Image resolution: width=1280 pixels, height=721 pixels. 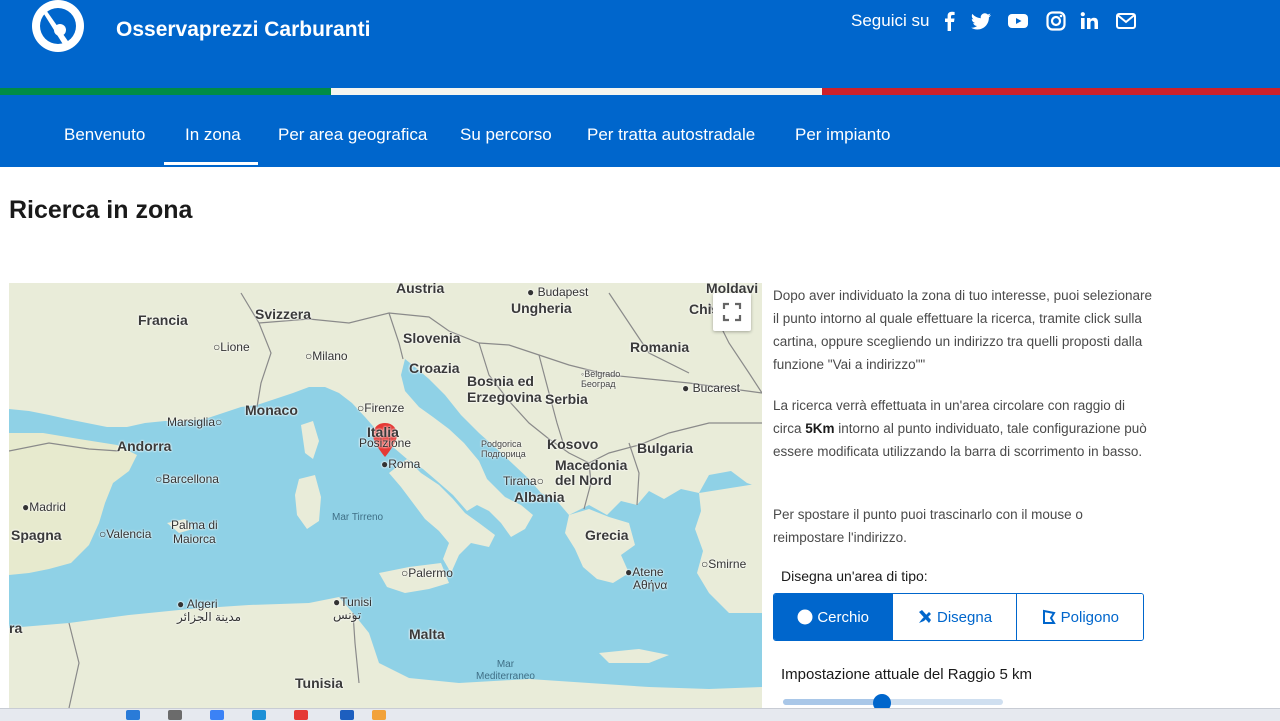 What do you see at coordinates (665, 448) in the screenshot?
I see `map-label-bulgaria: Bulgaria` at bounding box center [665, 448].